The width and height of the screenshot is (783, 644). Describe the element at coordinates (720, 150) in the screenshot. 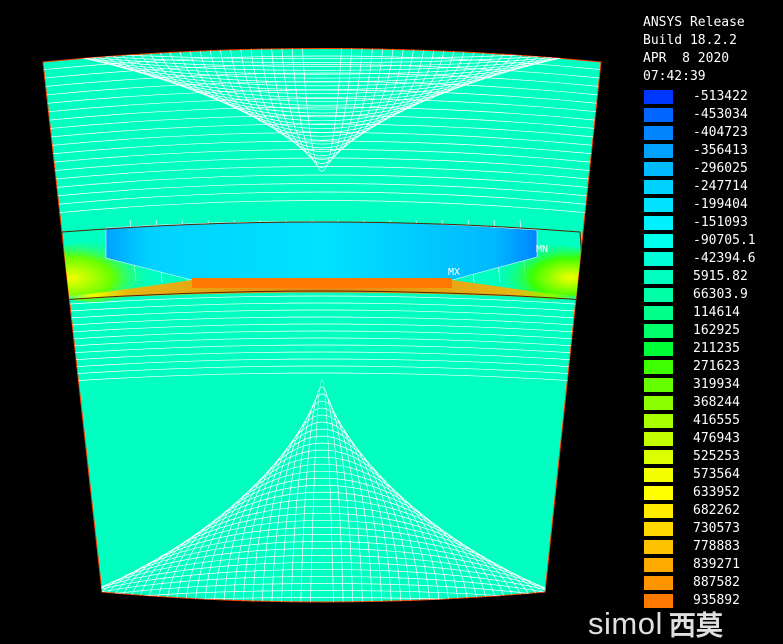

I see `legend-value: -356413` at that location.